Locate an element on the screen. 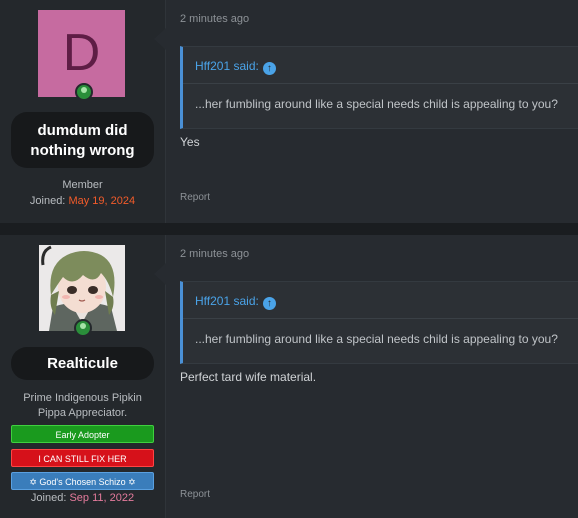 This screenshot has width=578, height=518. post-message: Perfect tard wife material. is located at coordinates (248, 377).